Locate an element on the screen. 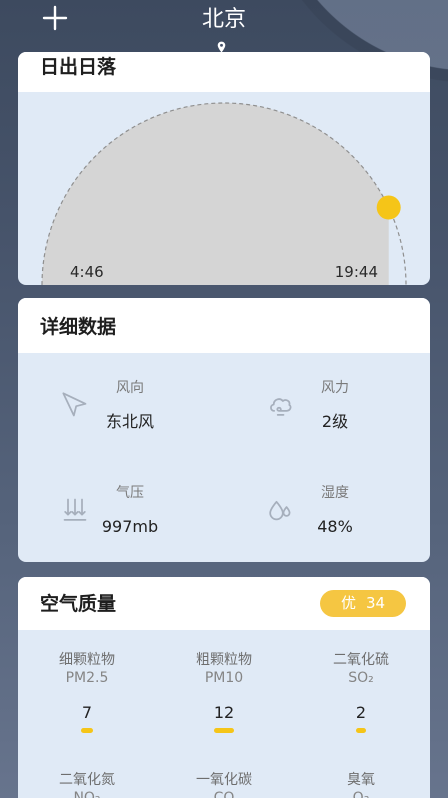 This screenshot has width=448, height=798. detail-value: 997mb is located at coordinates (130, 526).